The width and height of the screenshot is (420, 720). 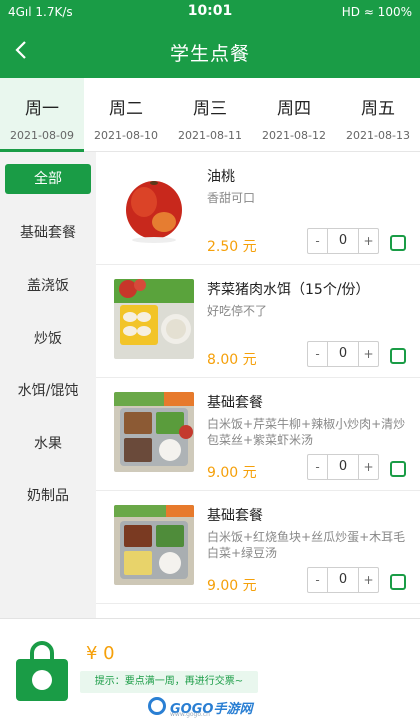 I want to click on category-label: 基础套餐, so click(x=48, y=233).